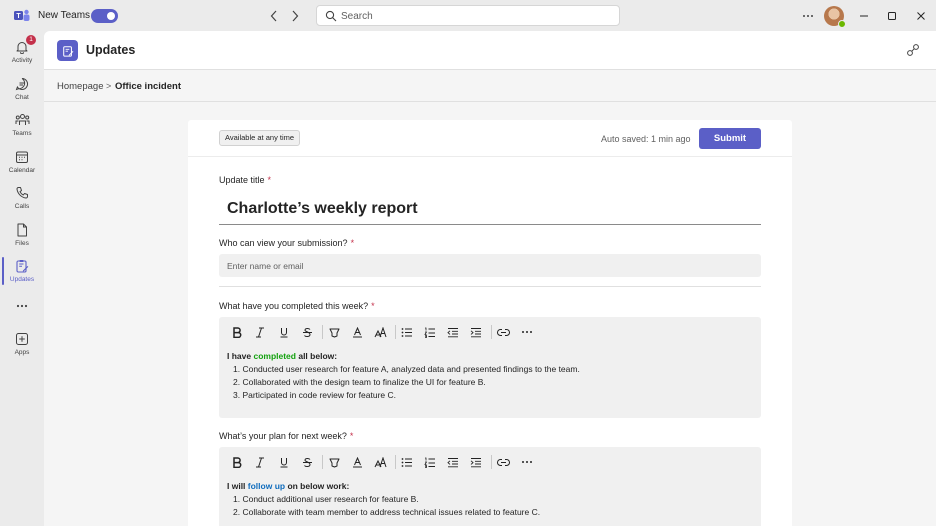 The image size is (936, 526). I want to click on rail-item-chat: Chat, so click(22, 90).